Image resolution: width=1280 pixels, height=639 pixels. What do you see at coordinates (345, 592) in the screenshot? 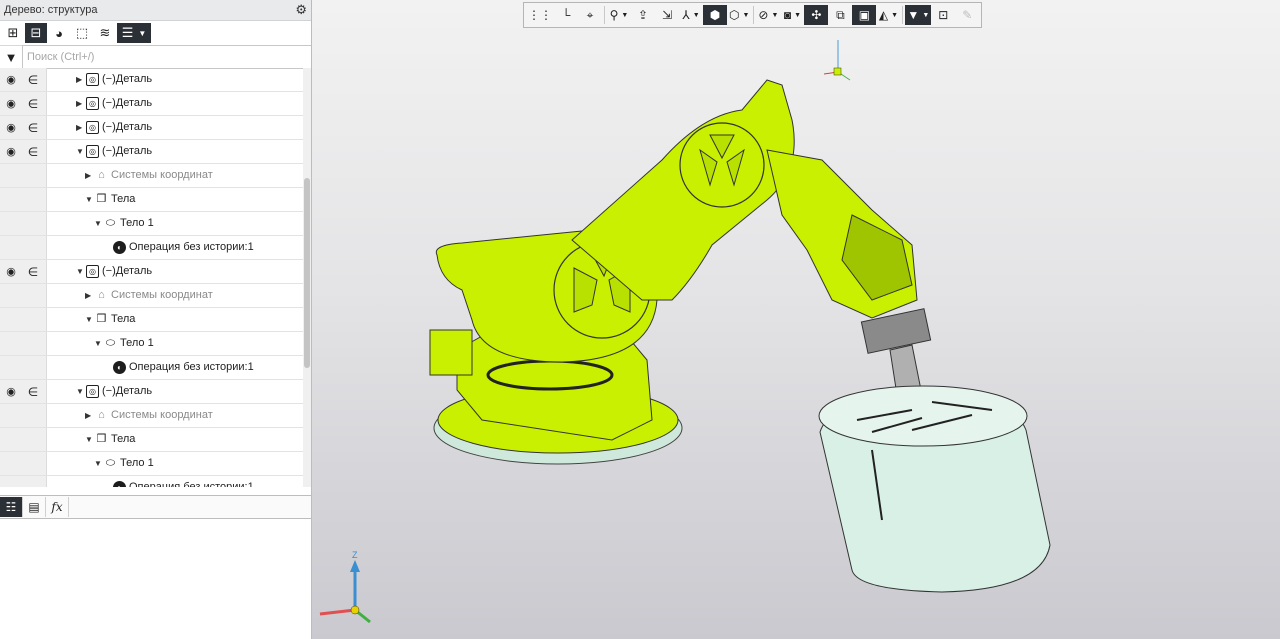
I see `axis-triad` at bounding box center [345, 592].